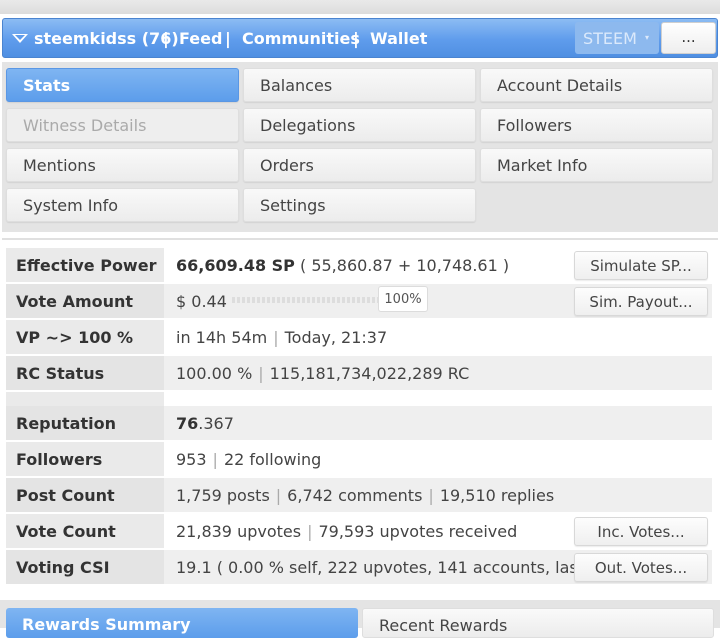  I want to click on value-reputation: 76.367, so click(205, 423).